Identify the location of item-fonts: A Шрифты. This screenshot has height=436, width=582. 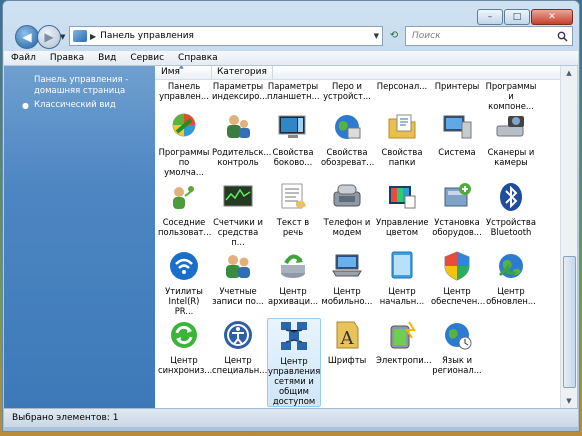
(347, 341).